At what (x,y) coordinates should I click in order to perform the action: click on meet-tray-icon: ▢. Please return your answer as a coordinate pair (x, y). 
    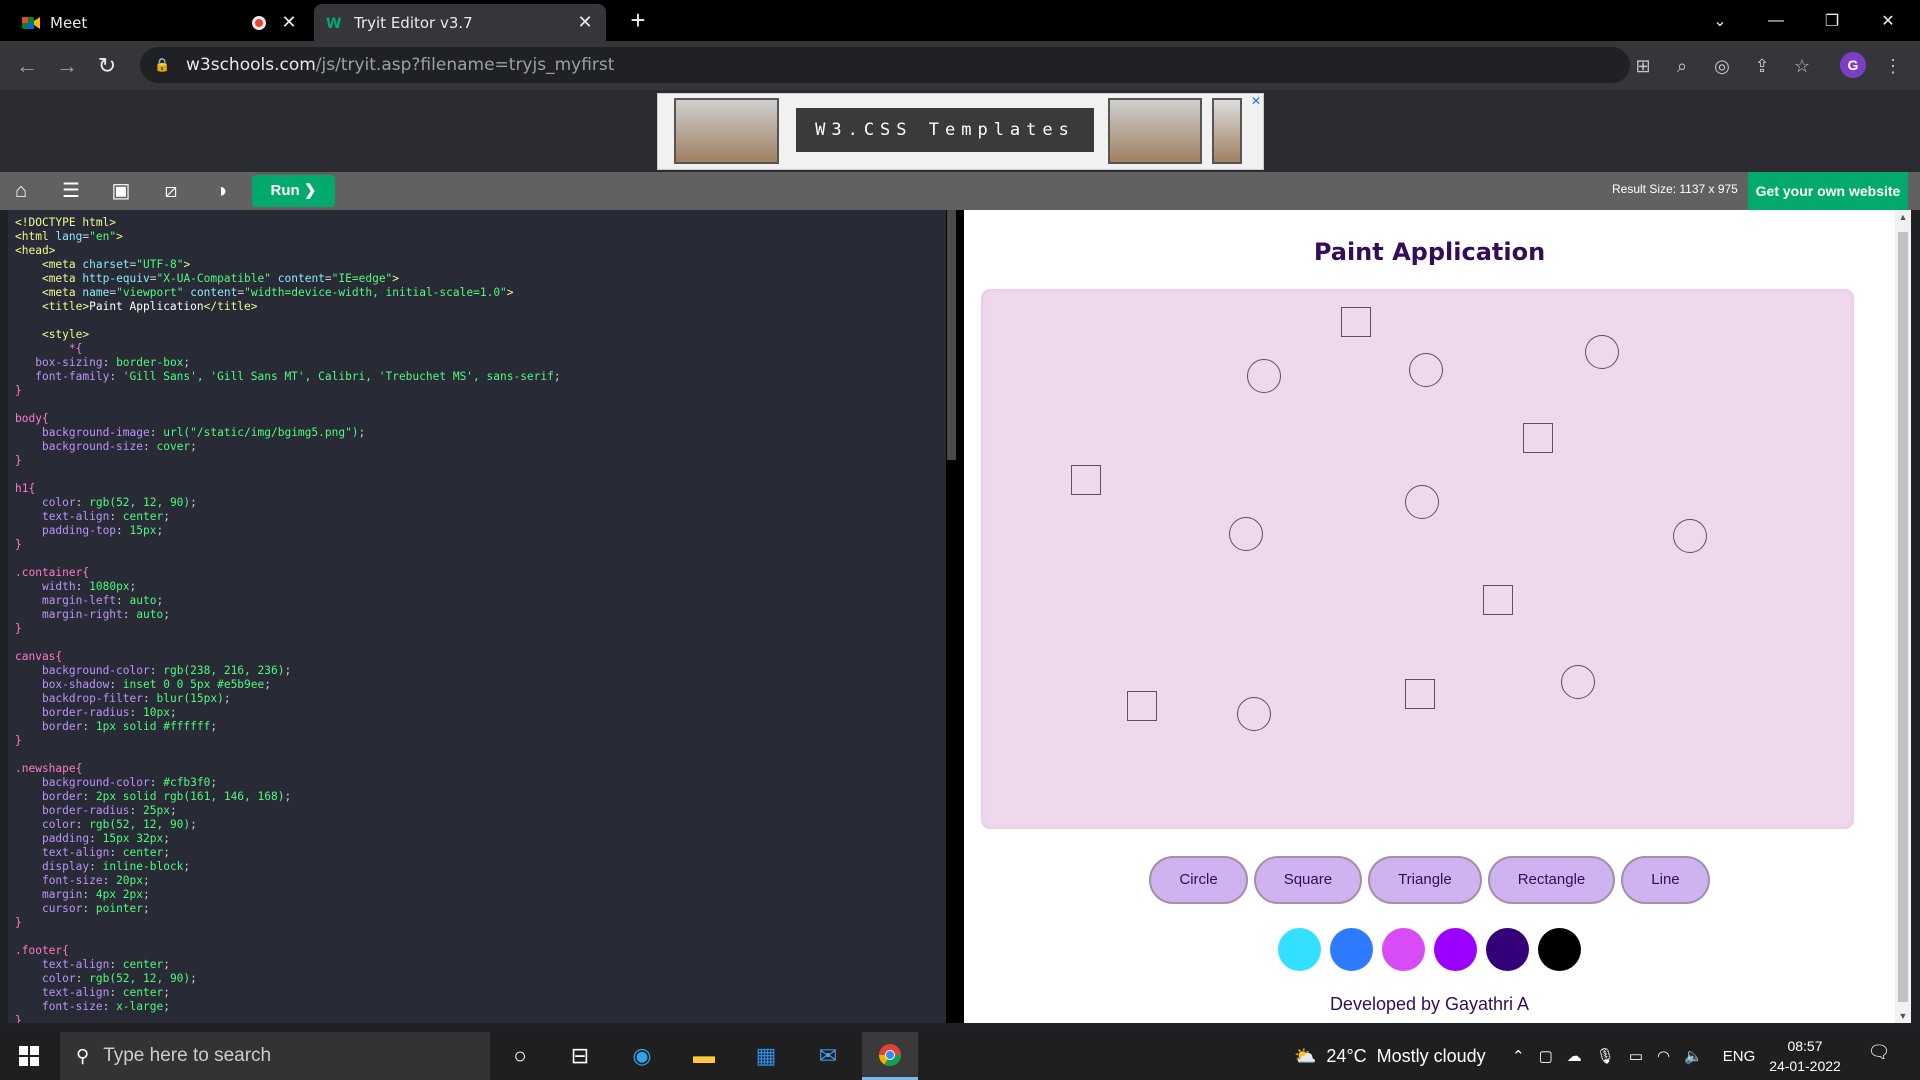
    Looking at the image, I should click on (1546, 1056).